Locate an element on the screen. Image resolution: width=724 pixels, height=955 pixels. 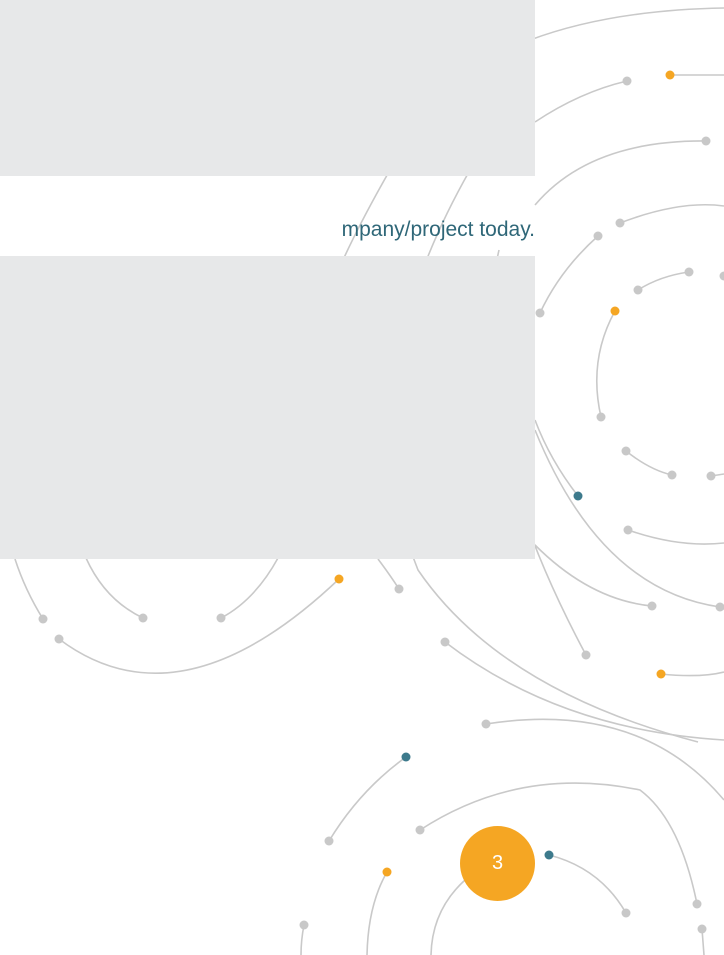
page-number-badge: 3 is located at coordinates (497, 863).